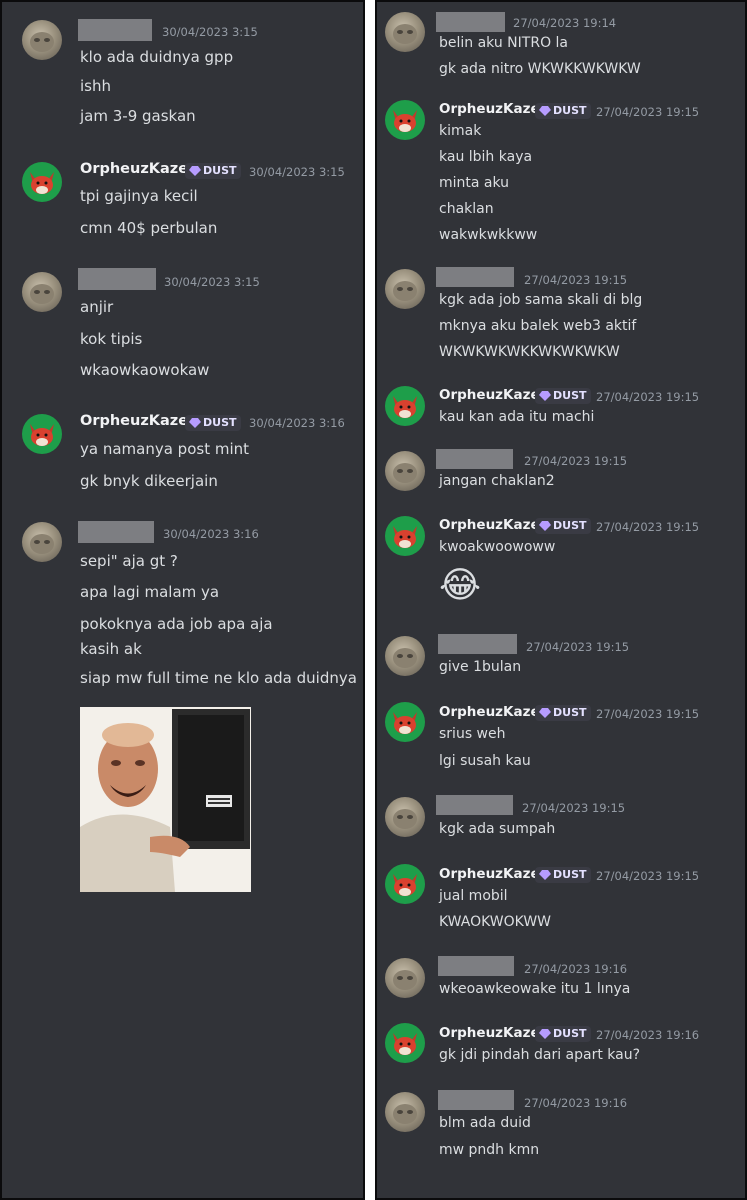 The image size is (747, 1200). Describe the element at coordinates (165, 449) in the screenshot. I see `message-line: ya namanya post mint` at that location.